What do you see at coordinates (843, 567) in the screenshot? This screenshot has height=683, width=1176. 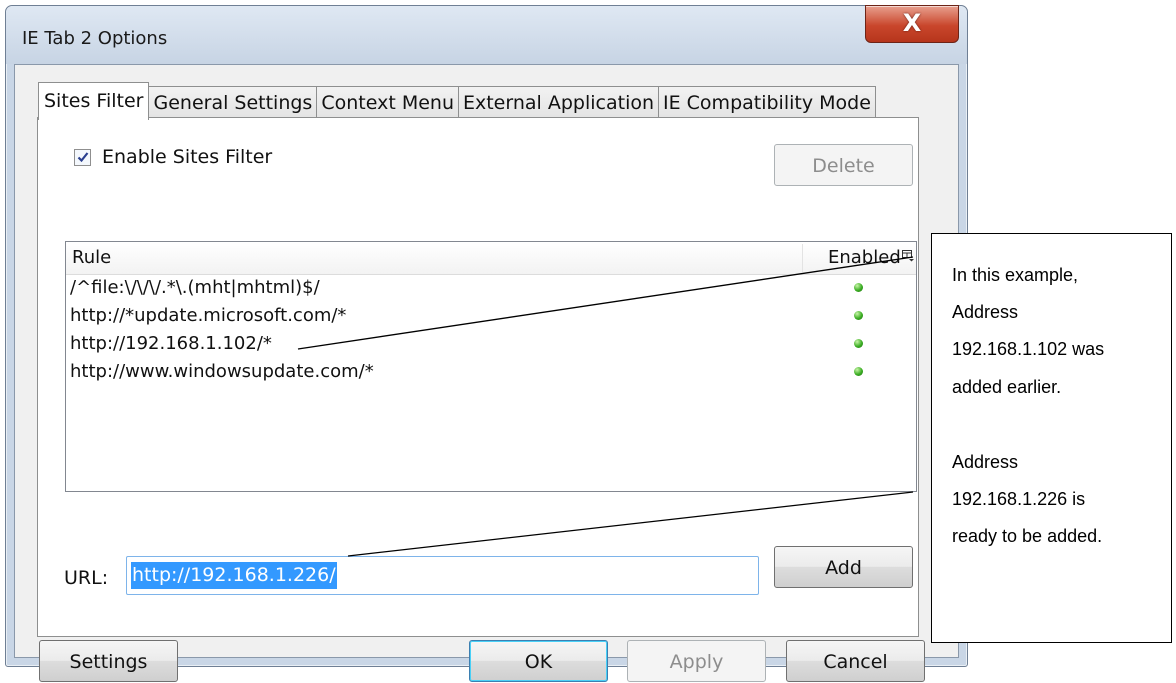 I see `add-button: Add` at bounding box center [843, 567].